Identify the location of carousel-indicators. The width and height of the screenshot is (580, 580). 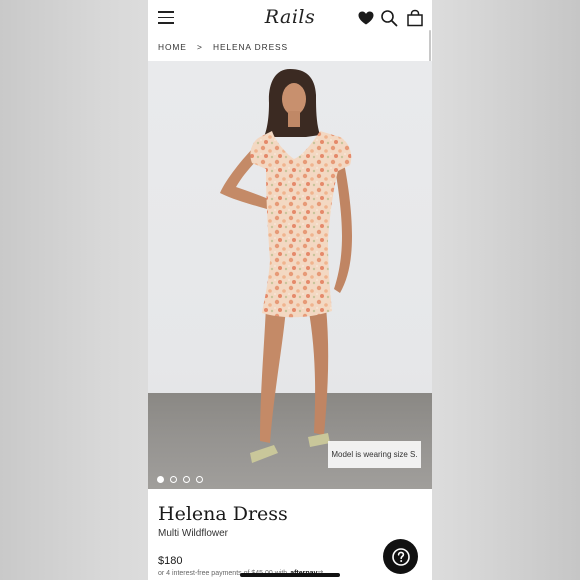
(180, 479).